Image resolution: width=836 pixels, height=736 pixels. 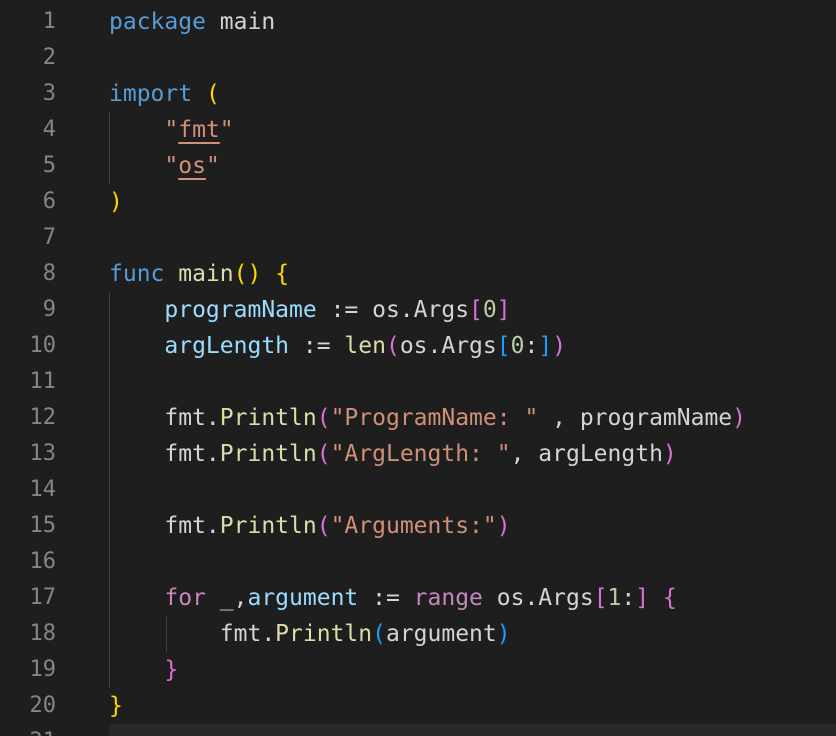 I want to click on line-number: 7, so click(x=49, y=237).